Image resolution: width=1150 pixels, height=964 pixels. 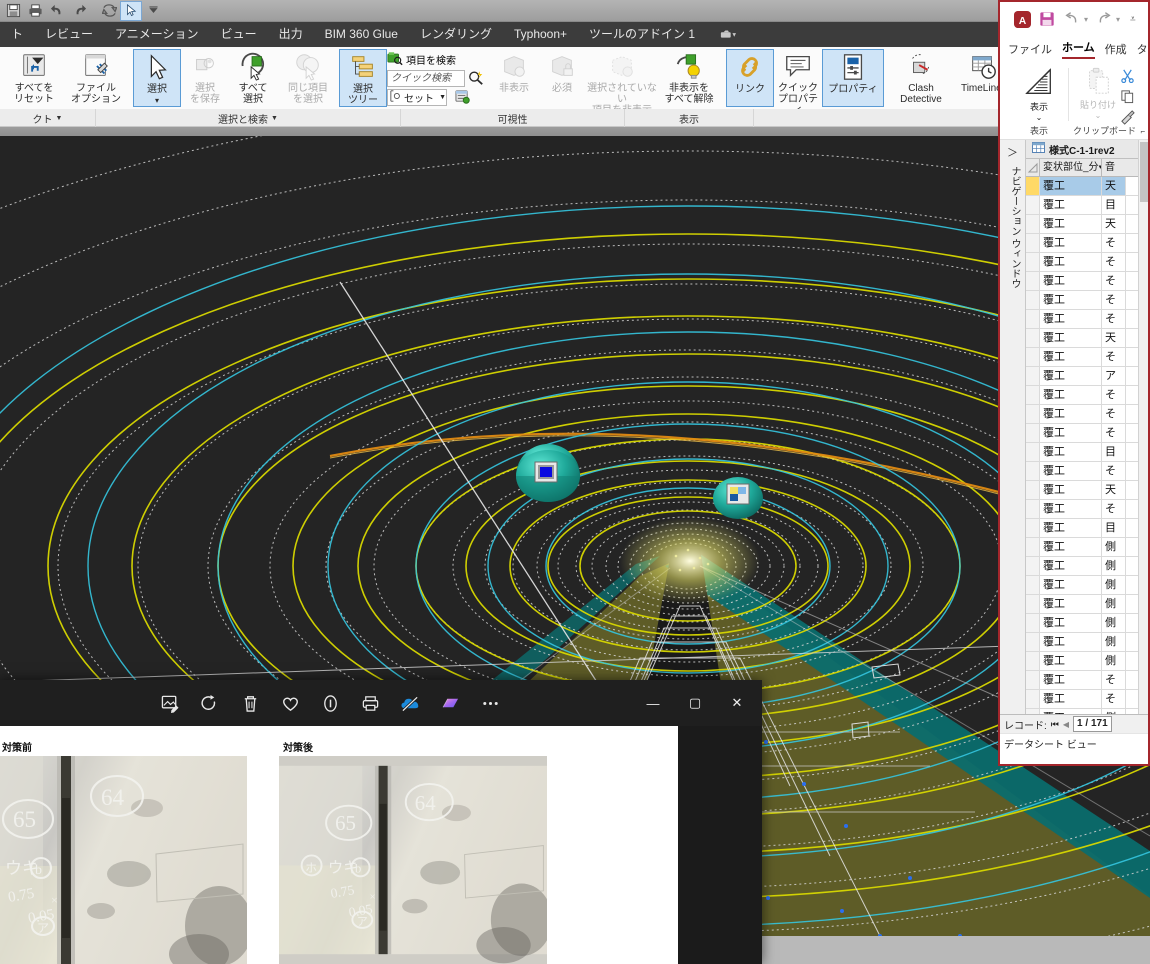 What do you see at coordinates (1055, 724) in the screenshot?
I see `first-record-icon: ⏮` at bounding box center [1055, 724].